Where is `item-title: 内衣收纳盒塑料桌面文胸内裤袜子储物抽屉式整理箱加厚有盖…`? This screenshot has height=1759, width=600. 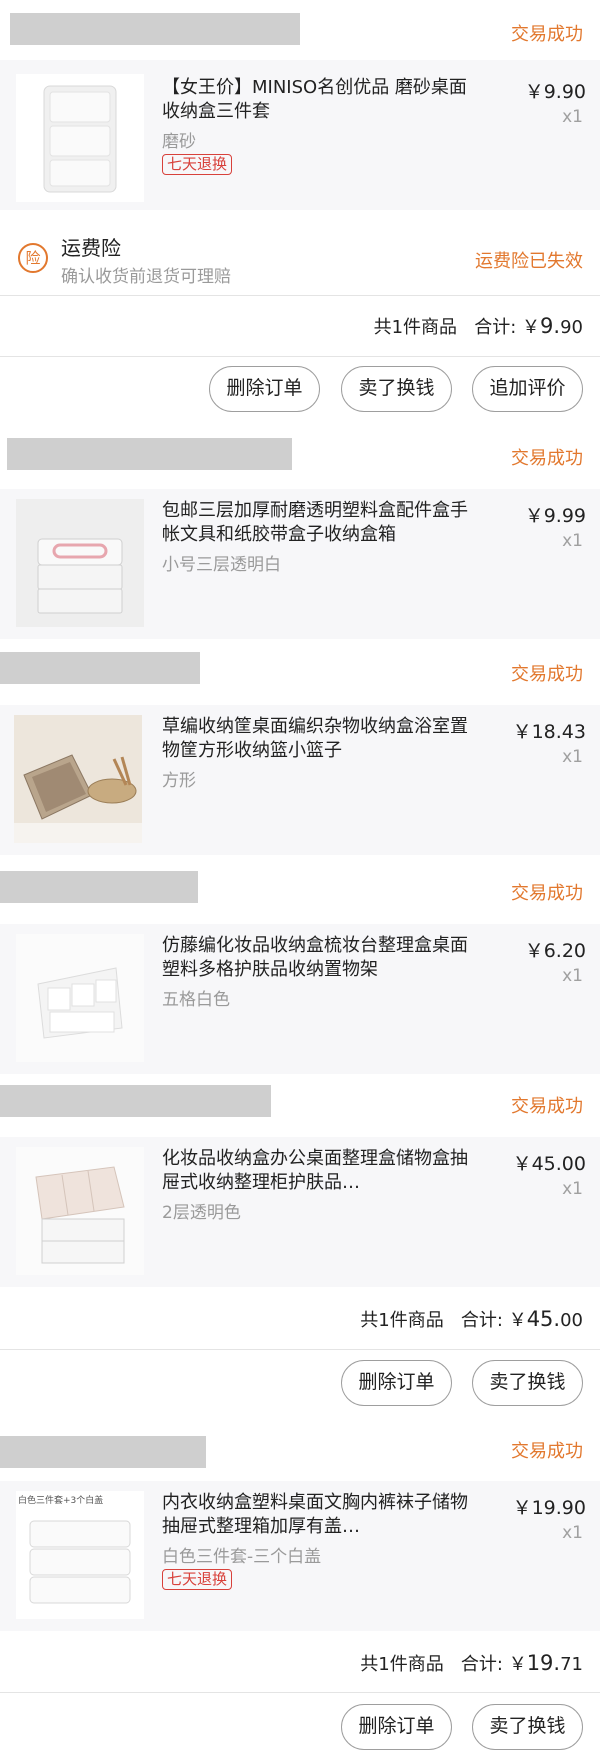 item-title: 内衣收纳盒塑料桌面文胸内裤袜子储物抽屉式整理箱加厚有盖… is located at coordinates (317, 1515).